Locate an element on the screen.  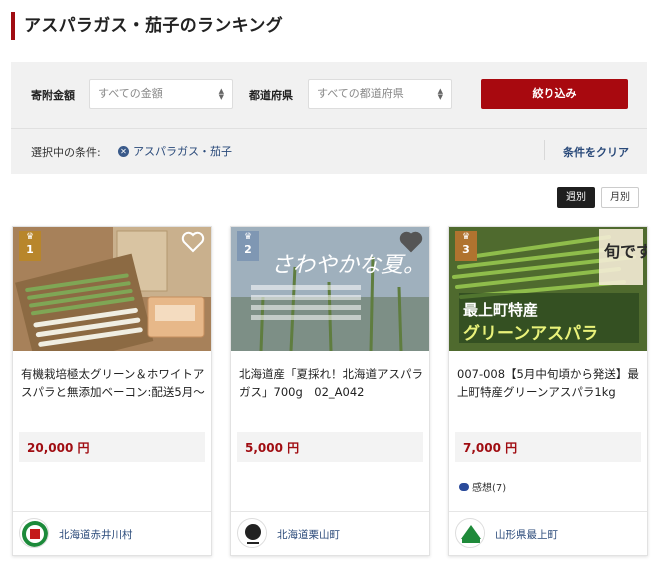
rank-badge: ♛ 1 is located at coordinates (30, 246).